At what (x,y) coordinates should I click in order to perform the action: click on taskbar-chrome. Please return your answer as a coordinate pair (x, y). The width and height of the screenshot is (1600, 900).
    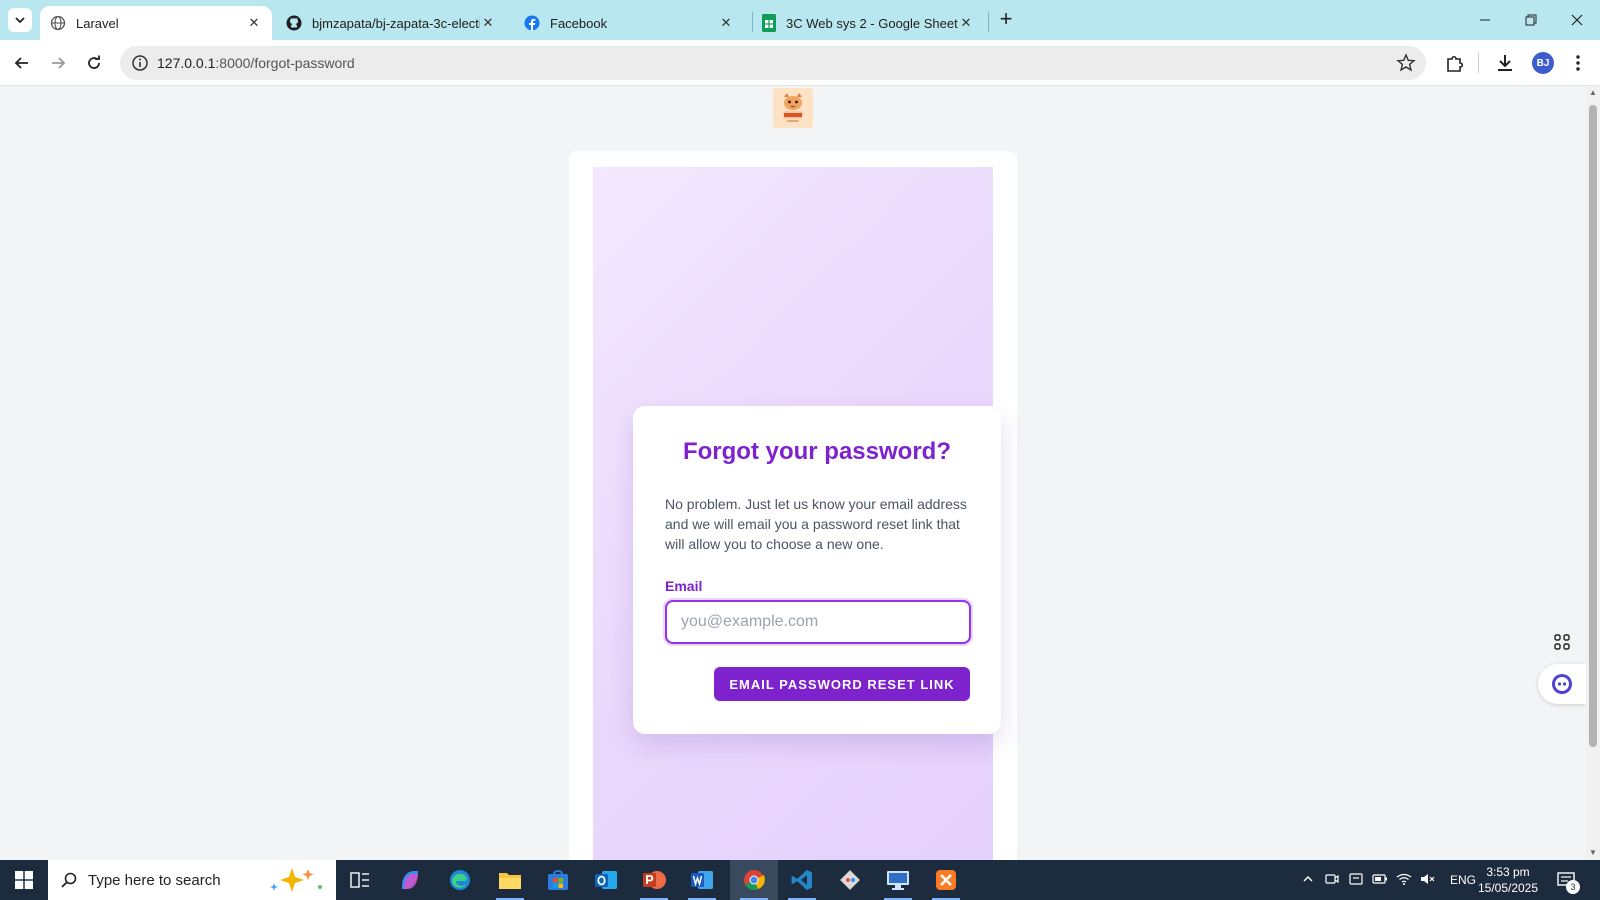
    Looking at the image, I should click on (754, 880).